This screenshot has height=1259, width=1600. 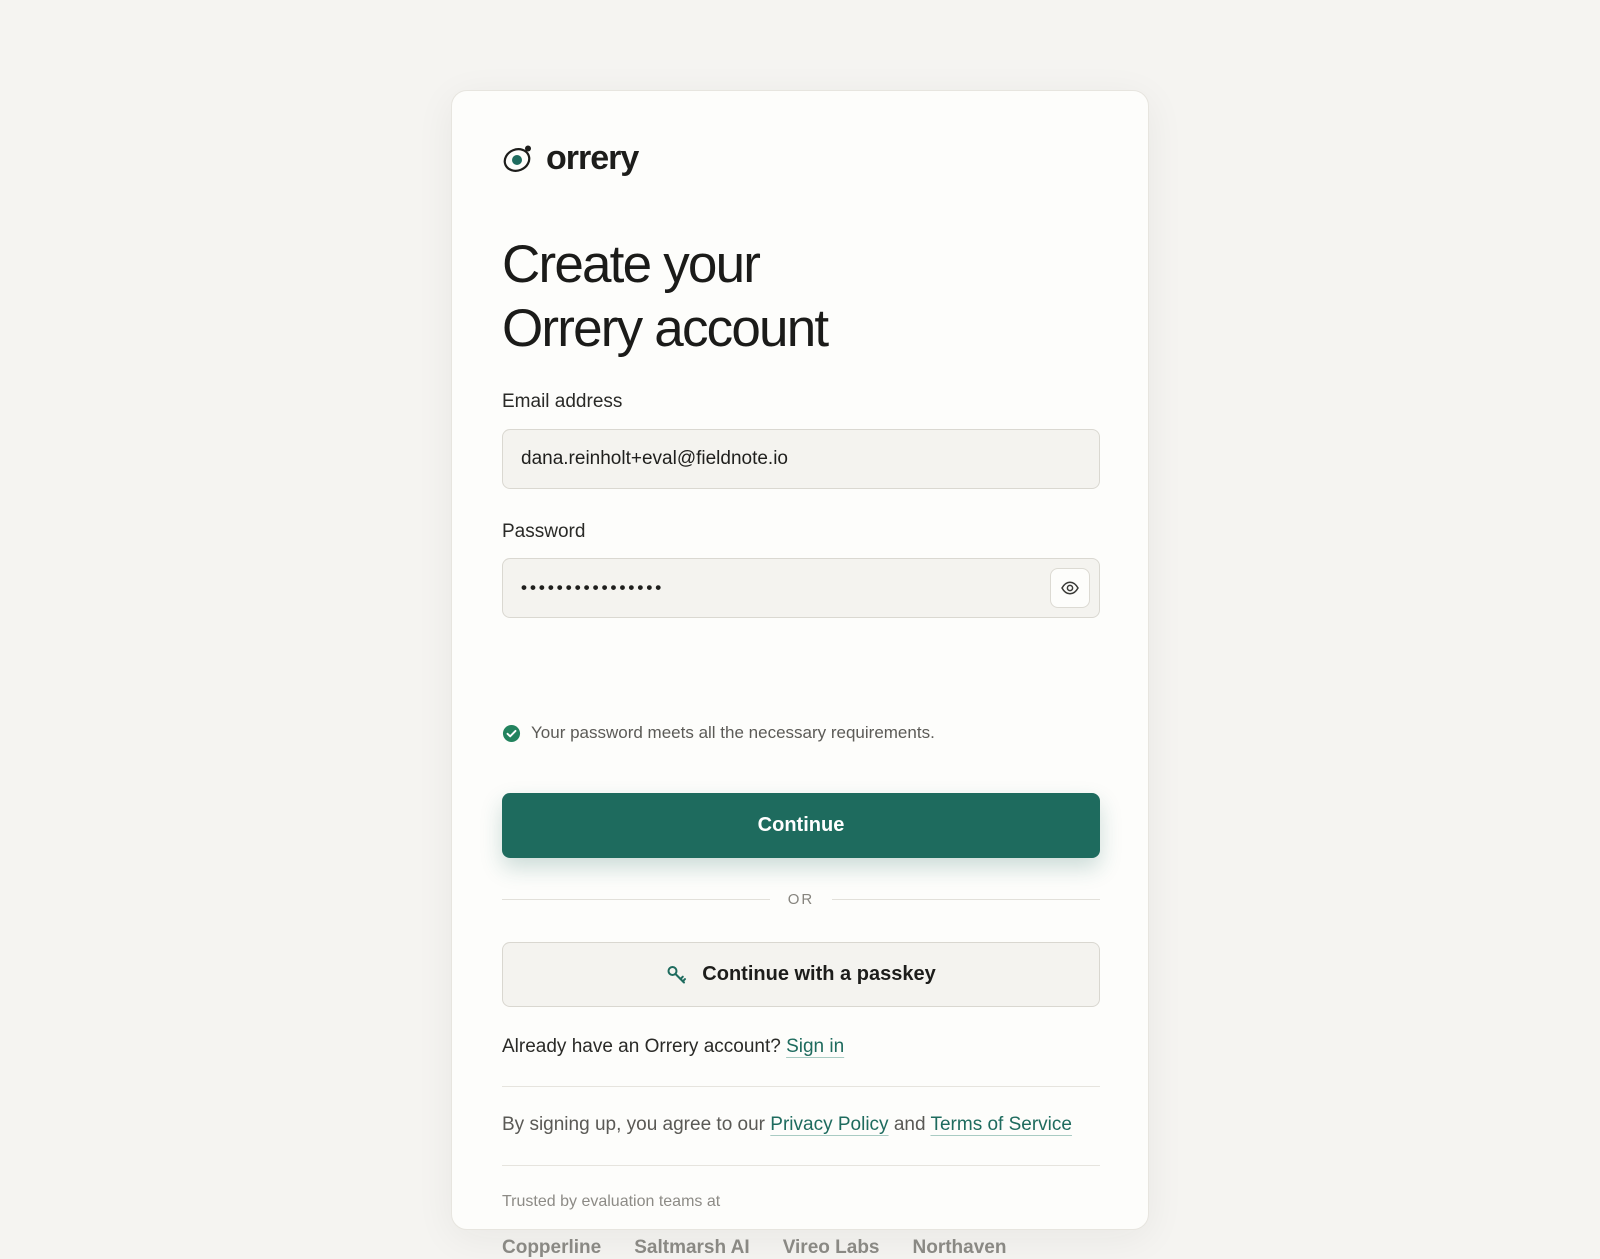 What do you see at coordinates (802, 297) in the screenshot?
I see `page-title: Create your Orrery account` at bounding box center [802, 297].